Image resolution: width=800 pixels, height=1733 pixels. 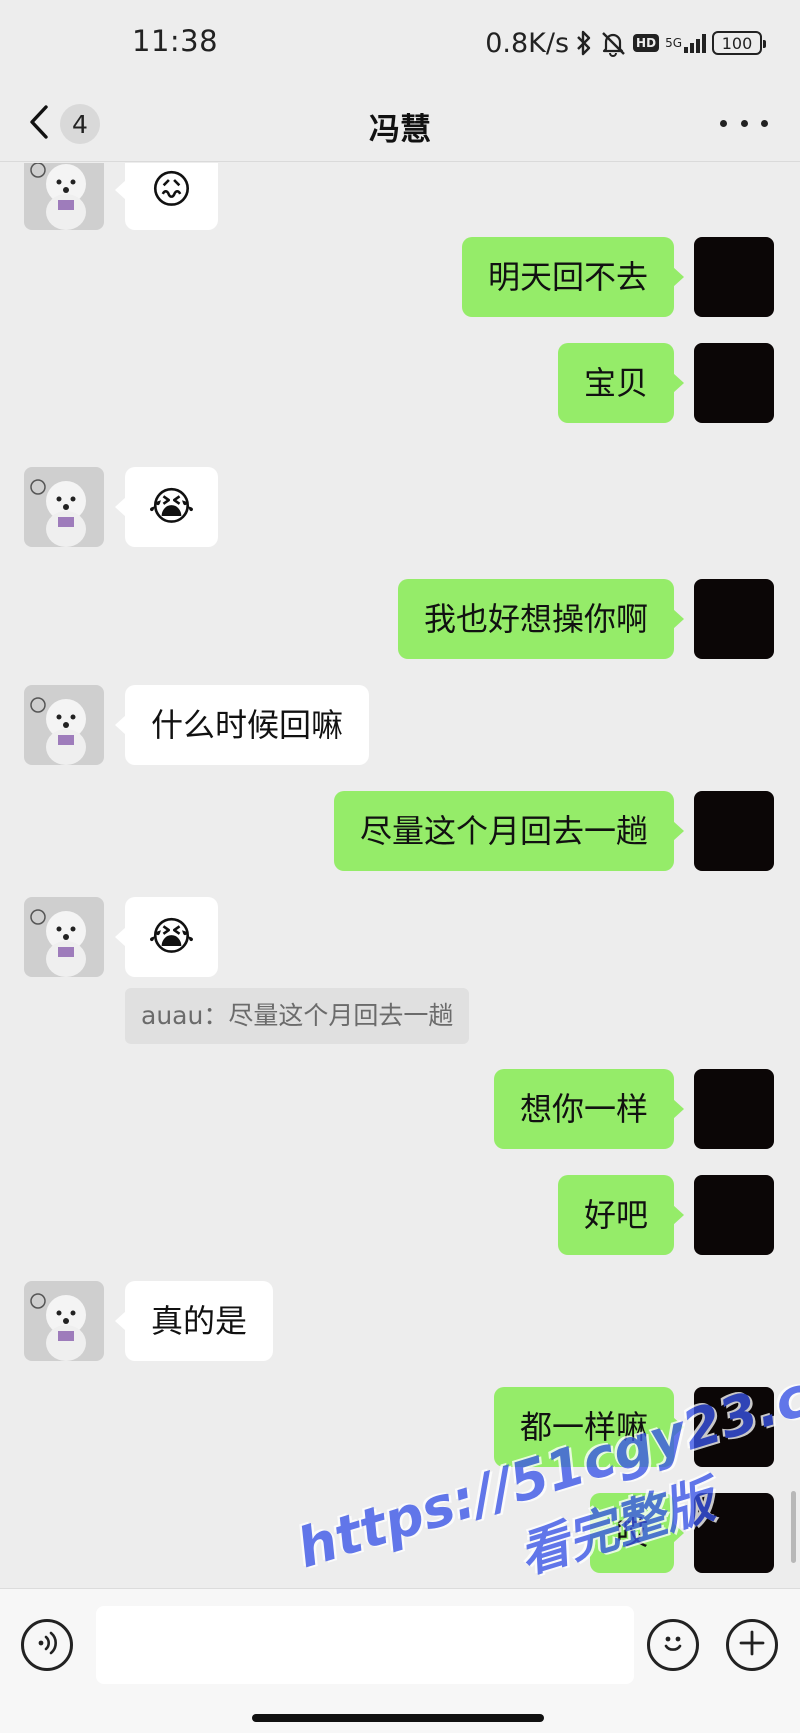 What do you see at coordinates (166, 196) in the screenshot?
I see `message-bubble-received: 😖` at bounding box center [166, 196].